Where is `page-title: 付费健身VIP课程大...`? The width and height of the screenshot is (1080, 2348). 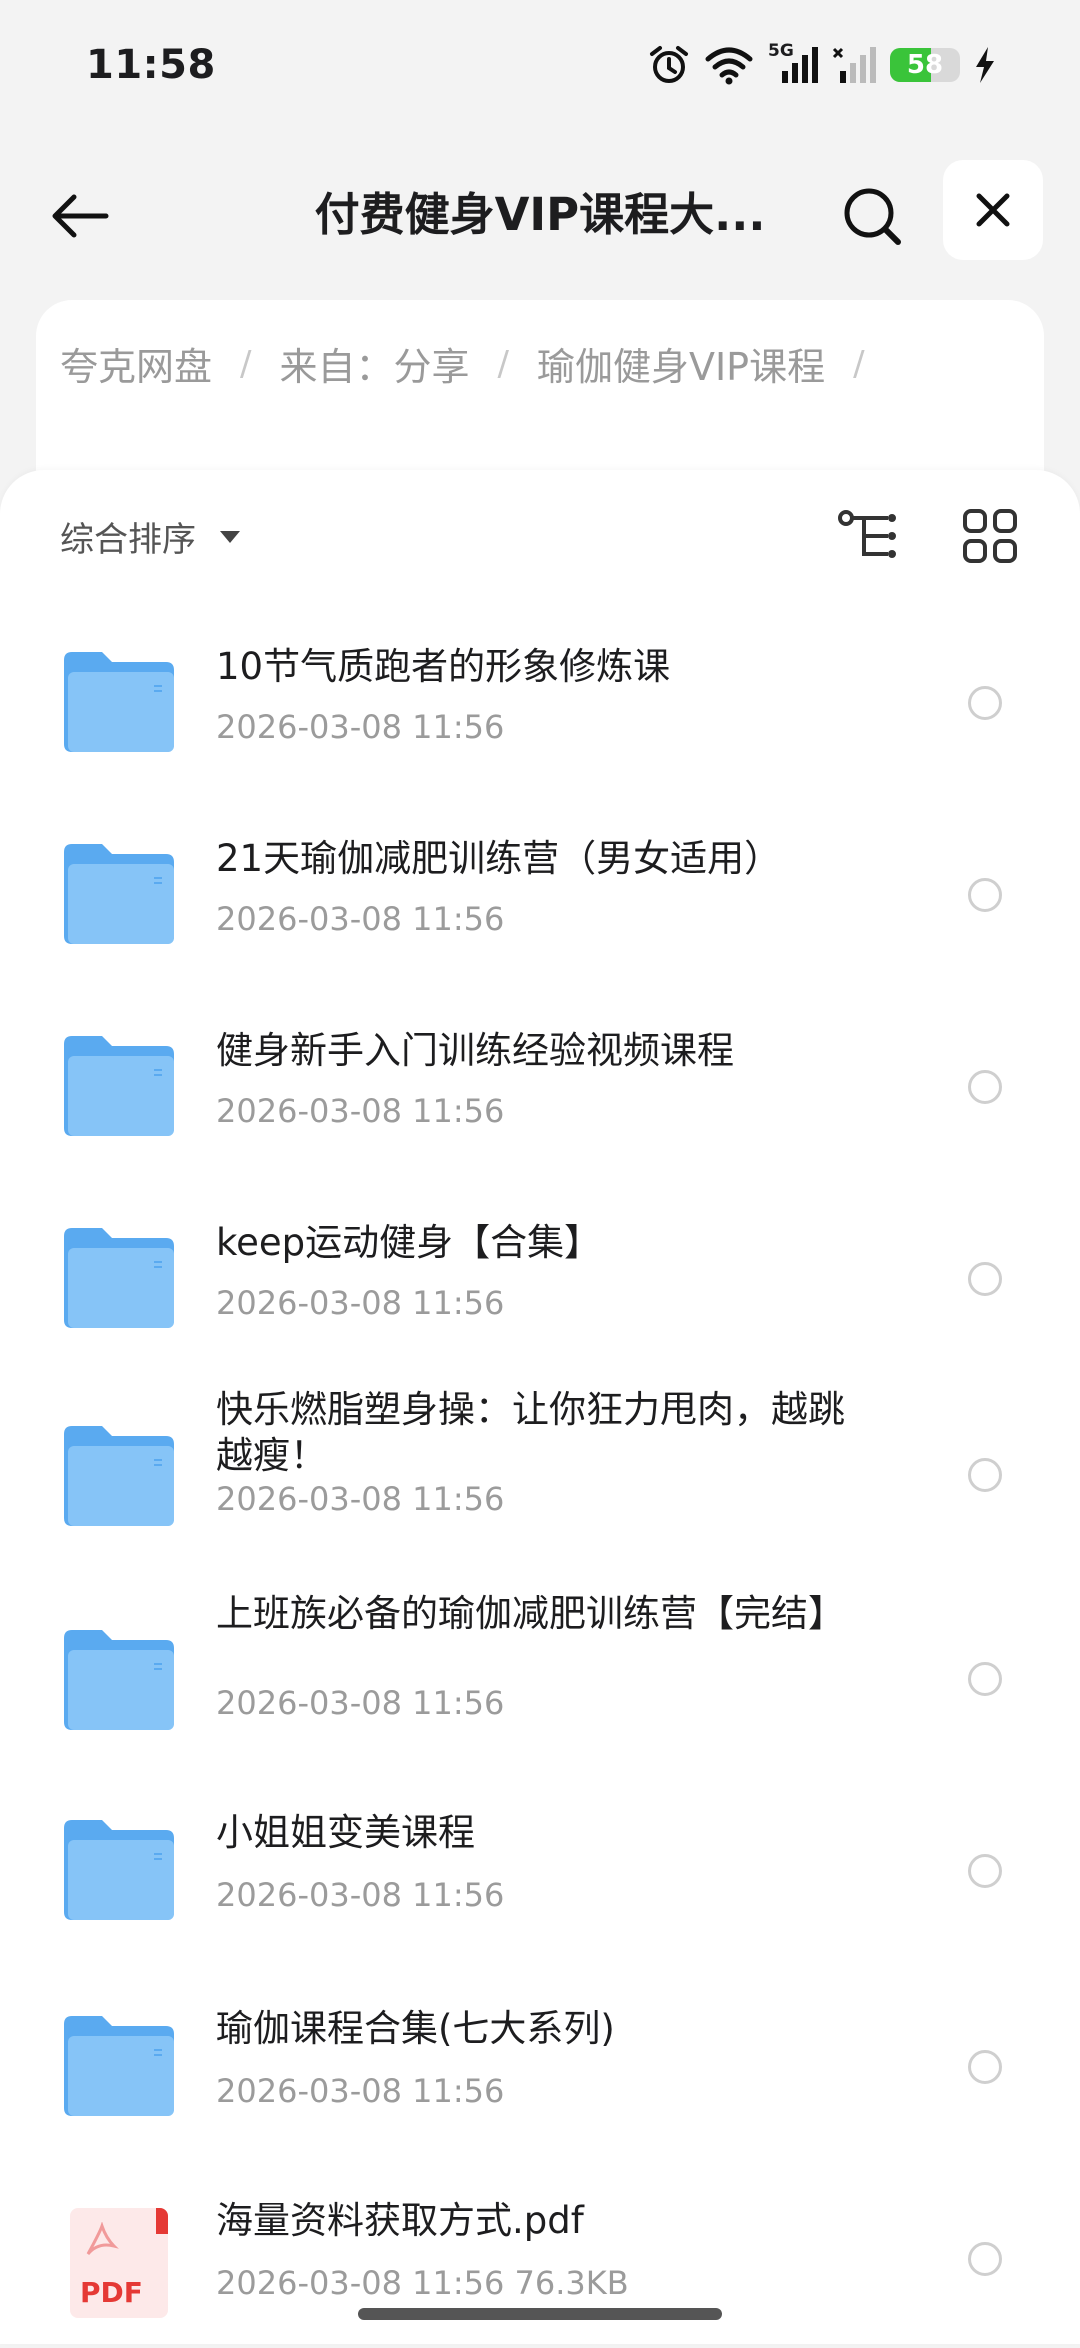 page-title: 付费健身VIP课程大... is located at coordinates (540, 214).